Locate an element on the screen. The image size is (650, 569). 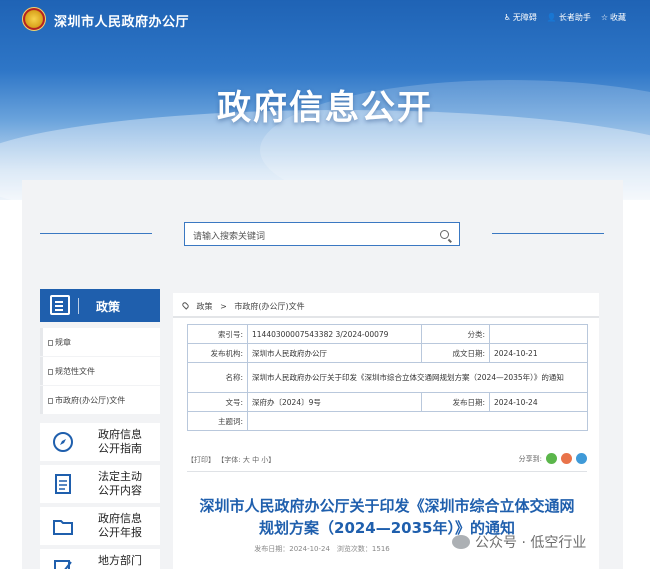
publish-info: 发布日期：2024-10-24 浏览次数：1516 is located at coordinates (322, 549).